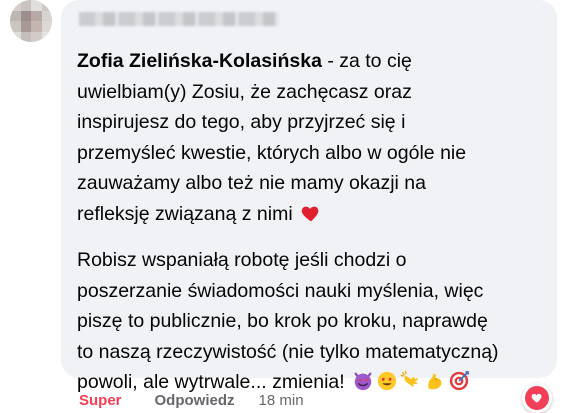 The width and height of the screenshot is (576, 413). I want to click on red-heart-icon, so click(311, 213).